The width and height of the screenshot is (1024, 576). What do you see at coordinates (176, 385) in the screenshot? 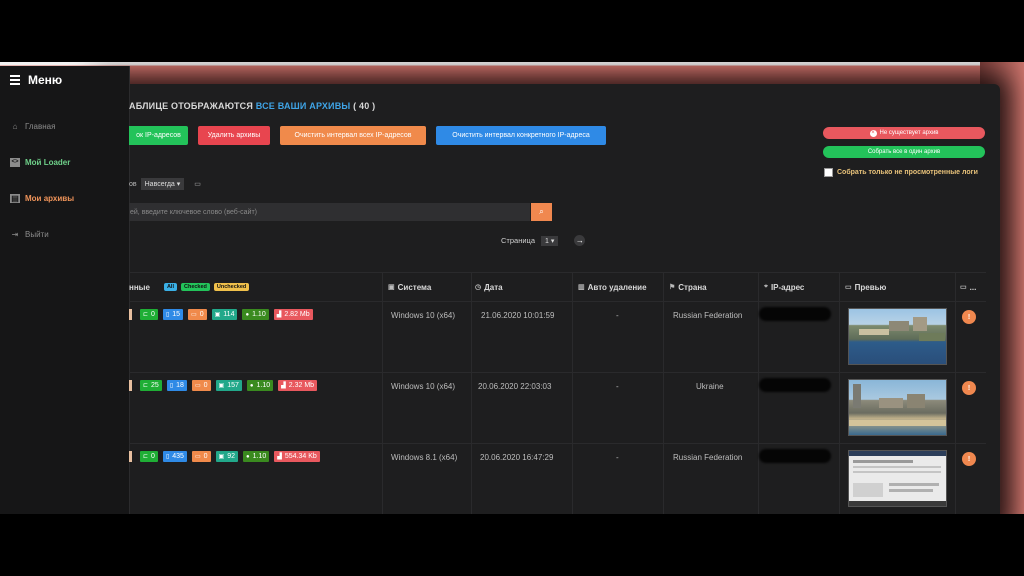
I see `cookies-badge: ▯ 18` at bounding box center [176, 385].